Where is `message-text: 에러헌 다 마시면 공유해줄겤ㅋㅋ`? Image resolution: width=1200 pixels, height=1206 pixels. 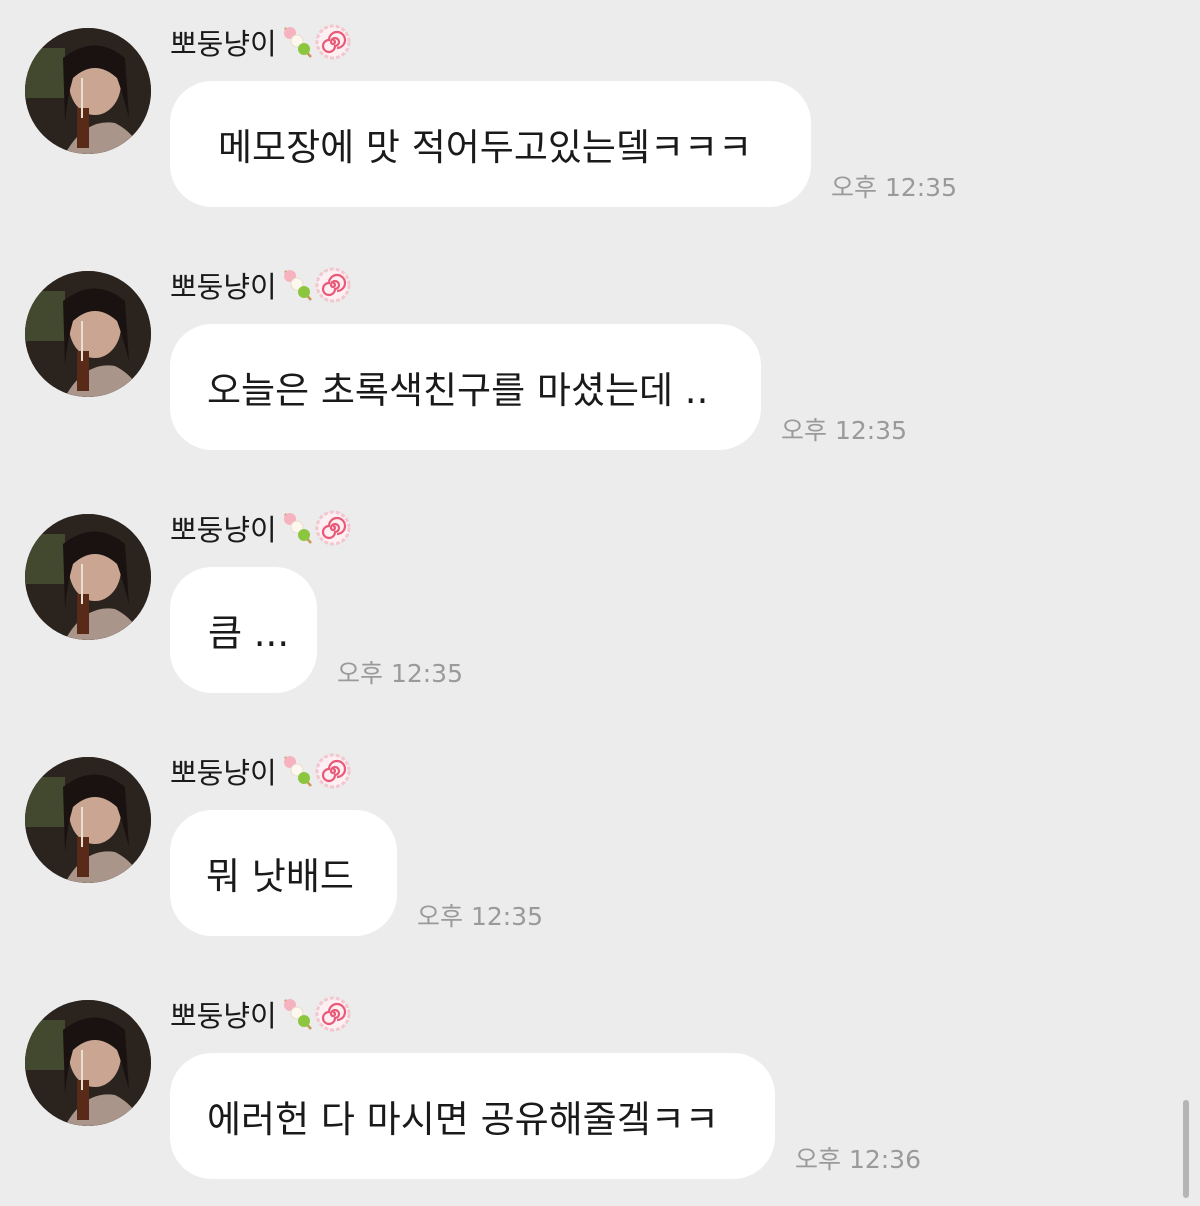 message-text: 에러헌 다 마시면 공유해줄겤ㅋㅋ is located at coordinates (463, 1119).